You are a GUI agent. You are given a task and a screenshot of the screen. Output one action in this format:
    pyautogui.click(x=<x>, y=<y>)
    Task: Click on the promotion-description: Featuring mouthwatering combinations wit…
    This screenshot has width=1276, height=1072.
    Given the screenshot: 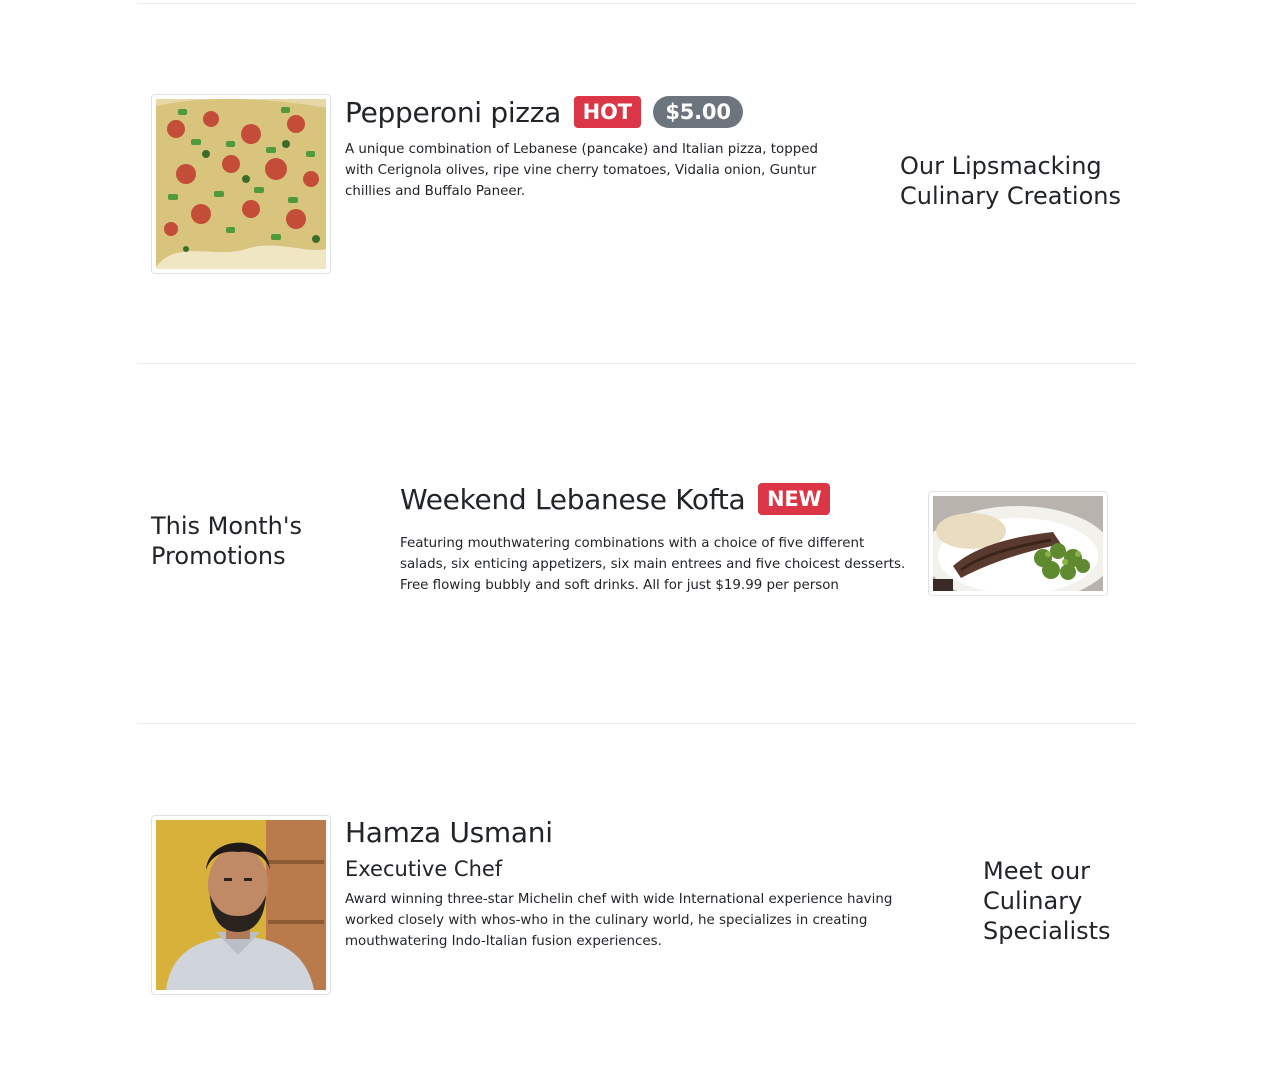 What is the action you would take?
    pyautogui.click(x=653, y=564)
    